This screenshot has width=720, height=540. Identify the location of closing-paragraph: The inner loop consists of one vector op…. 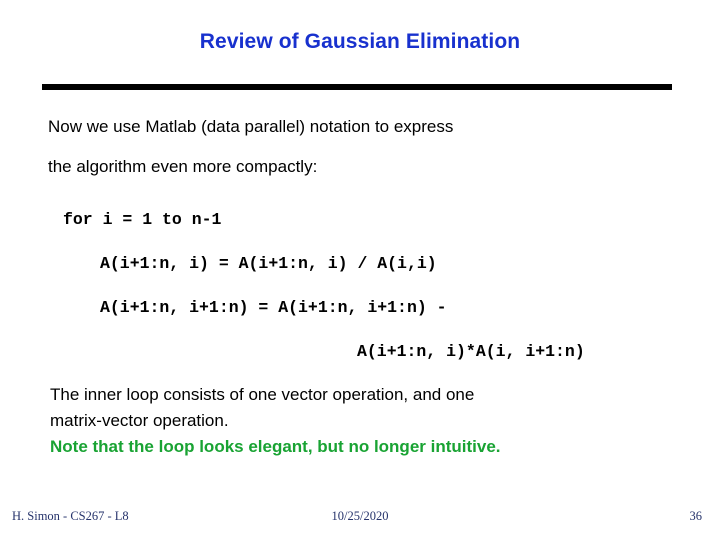
(380, 421).